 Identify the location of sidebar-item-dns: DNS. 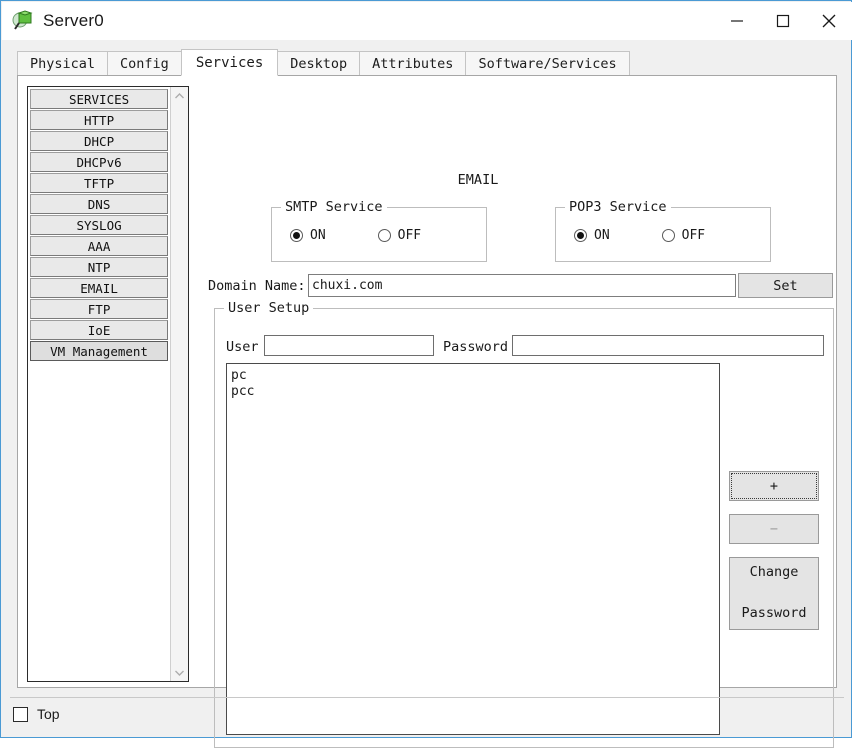
(99, 204).